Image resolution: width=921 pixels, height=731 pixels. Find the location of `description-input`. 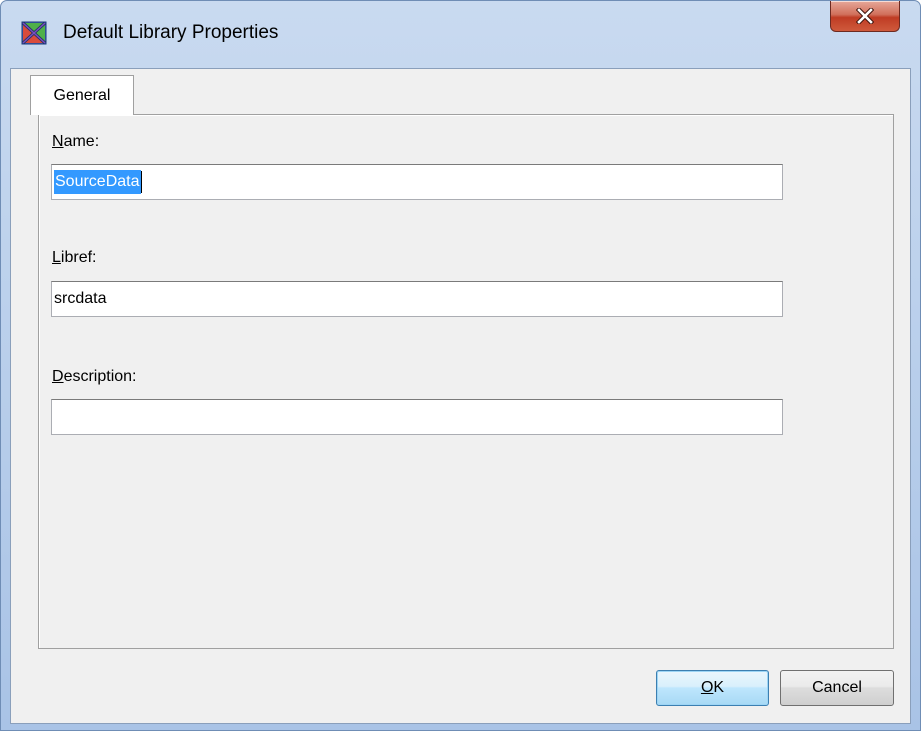

description-input is located at coordinates (417, 417).